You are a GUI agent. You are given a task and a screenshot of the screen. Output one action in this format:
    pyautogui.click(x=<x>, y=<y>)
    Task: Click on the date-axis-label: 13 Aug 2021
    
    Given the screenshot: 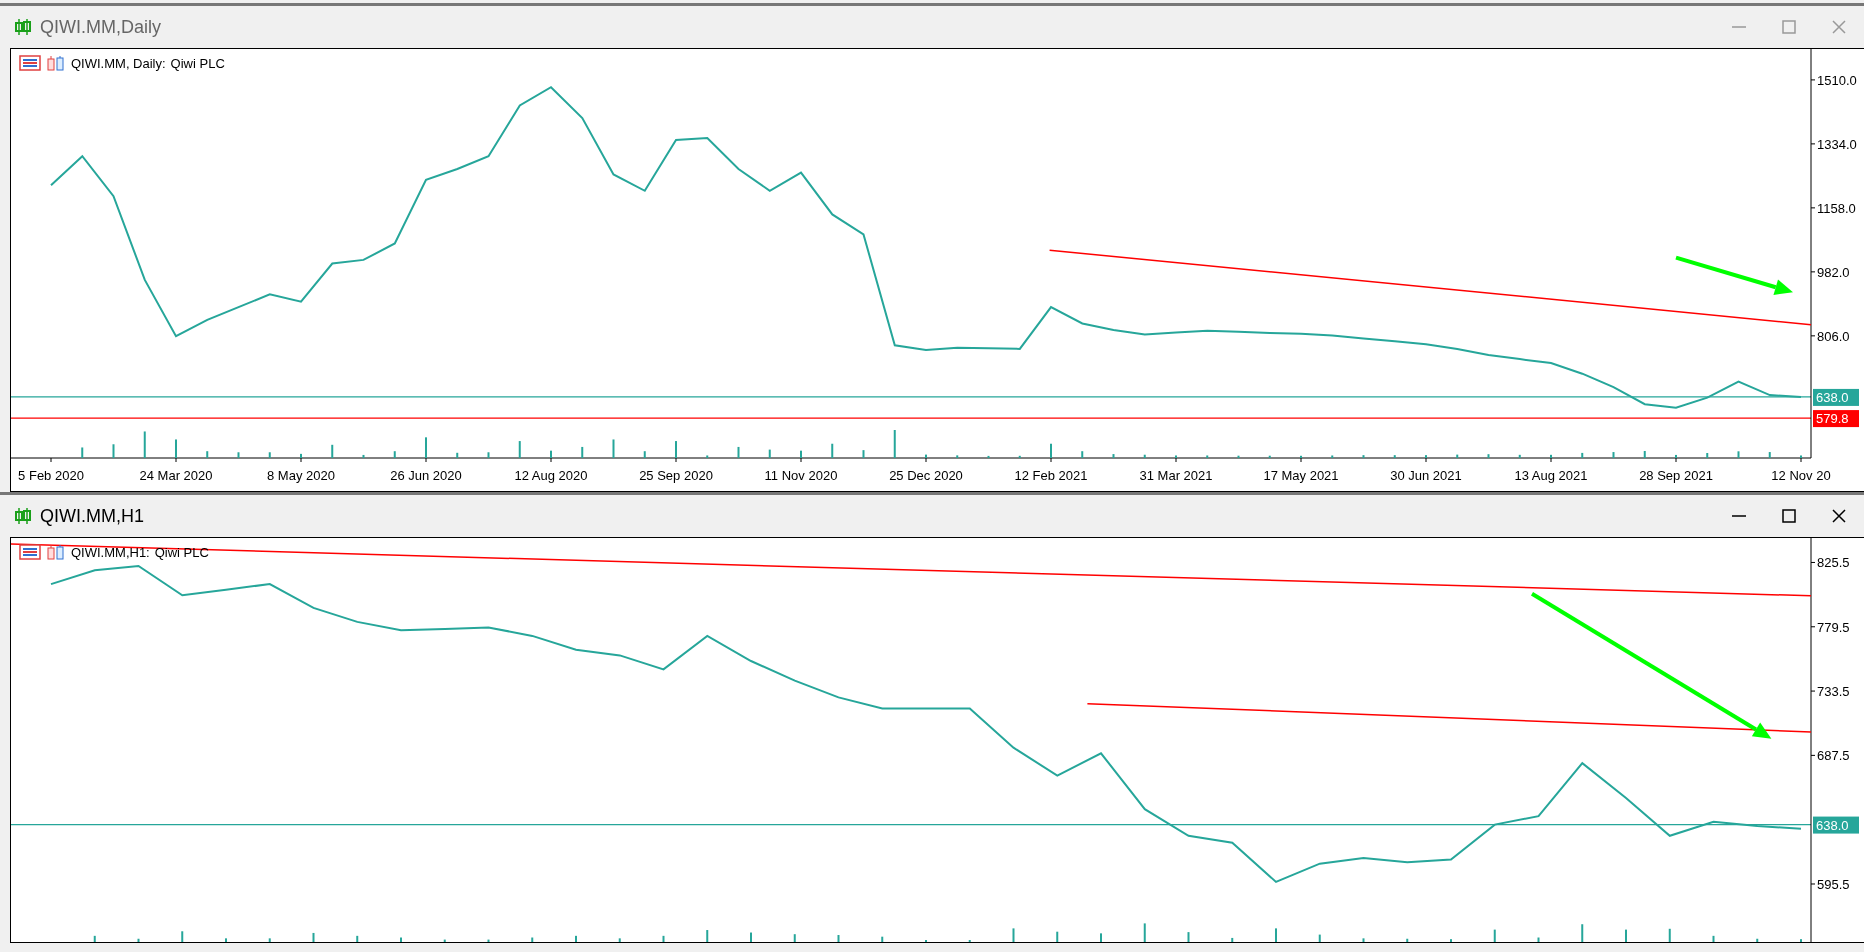 What is the action you would take?
    pyautogui.click(x=1551, y=475)
    